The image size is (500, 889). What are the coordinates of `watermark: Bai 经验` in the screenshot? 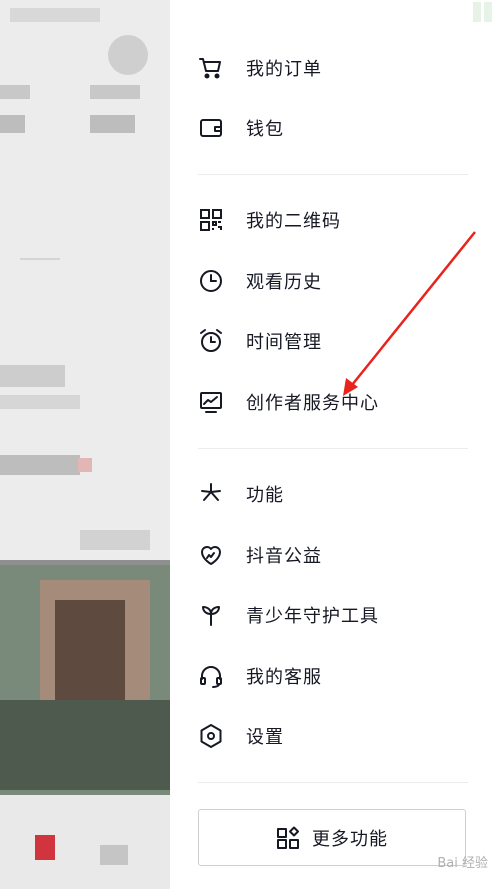 It's located at (462, 863).